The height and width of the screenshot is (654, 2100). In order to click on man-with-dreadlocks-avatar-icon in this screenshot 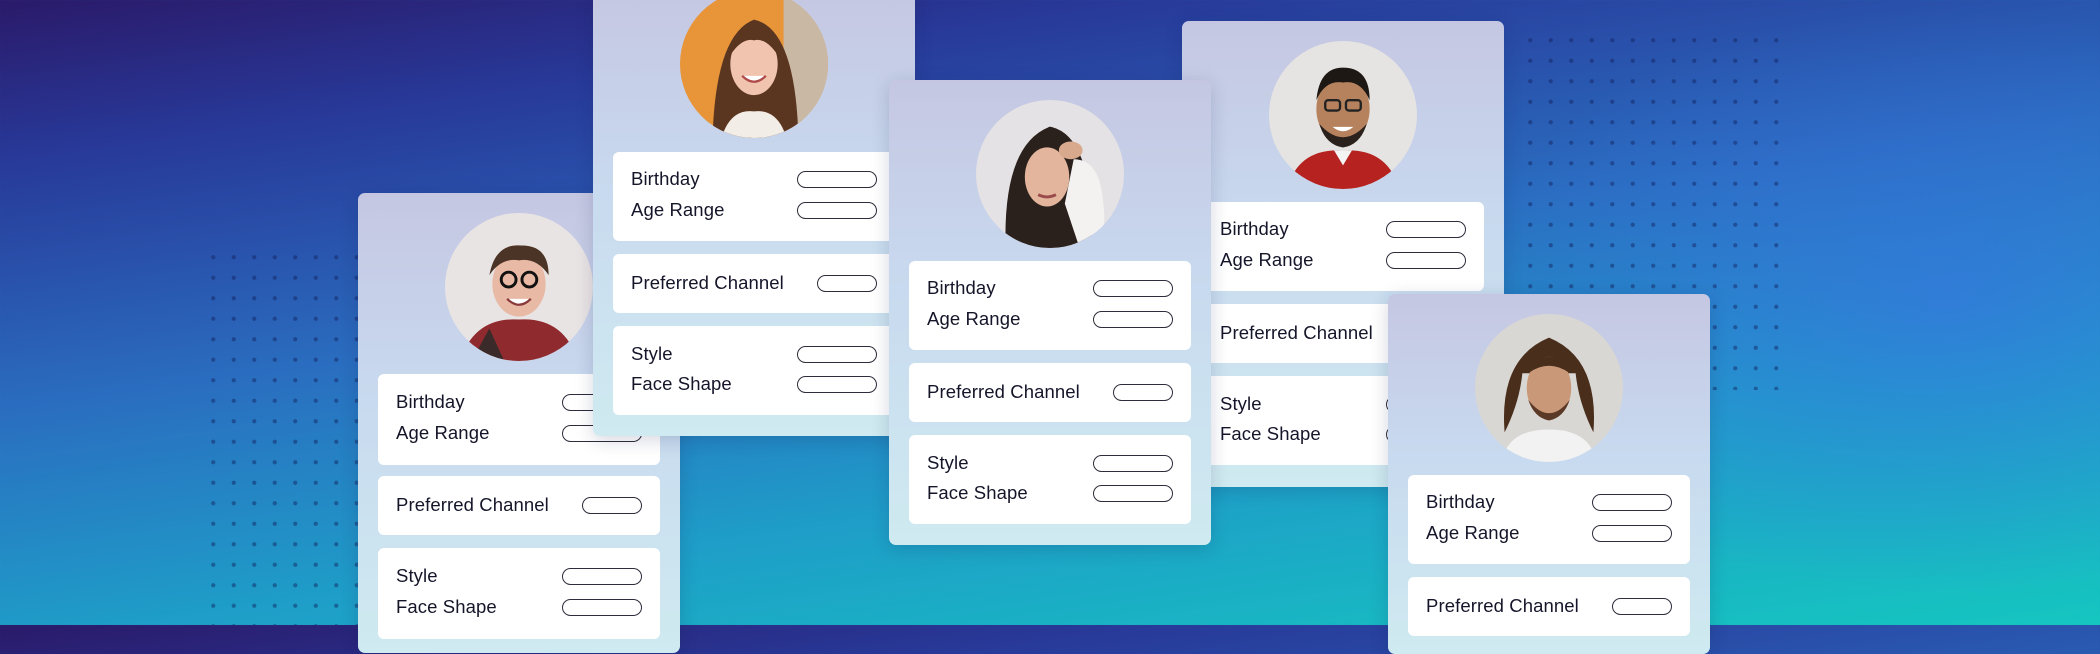, I will do `click(1549, 388)`.